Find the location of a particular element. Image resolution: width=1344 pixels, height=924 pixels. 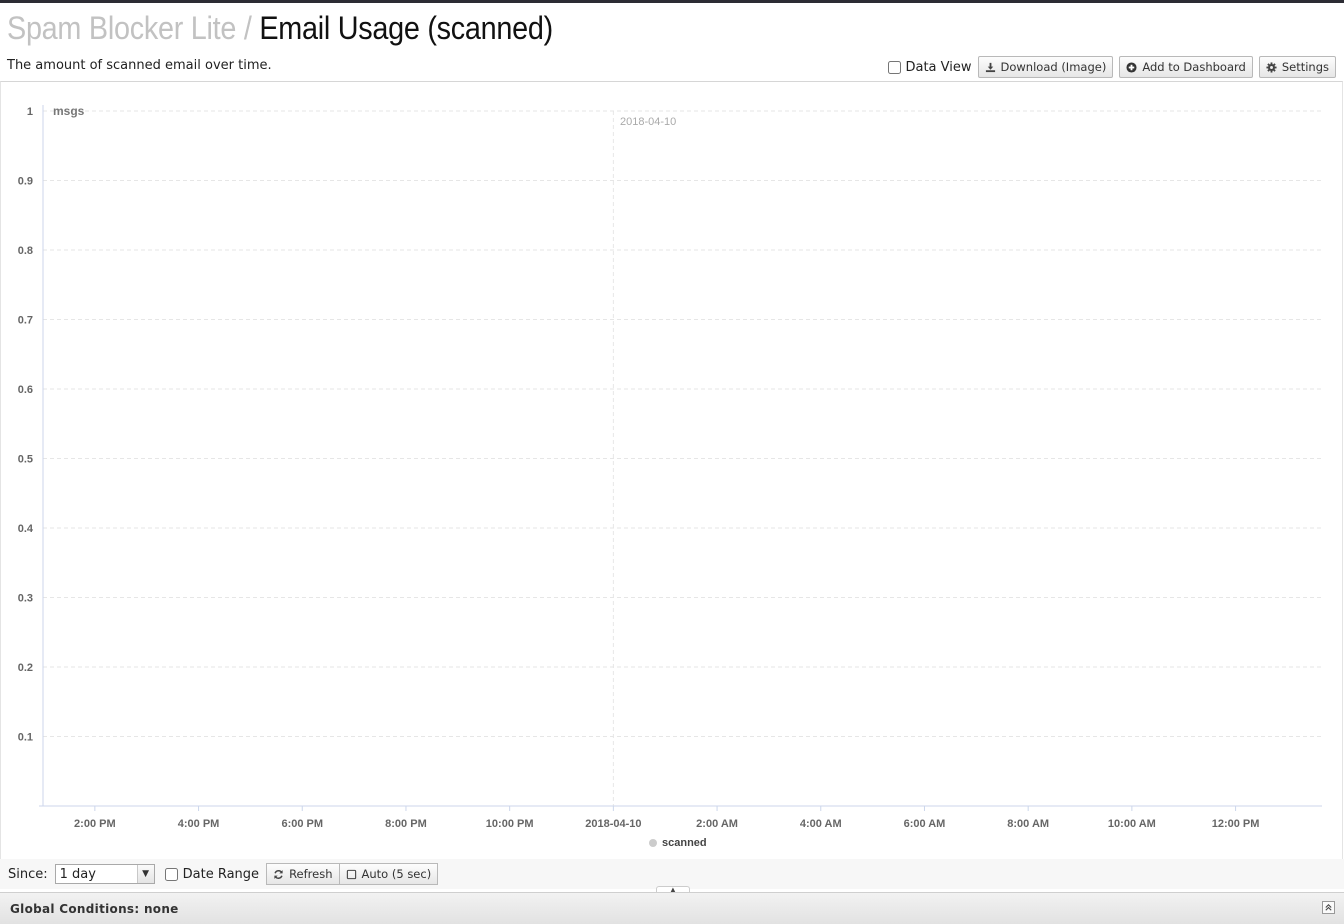

plus-circle-icon is located at coordinates (1131, 67).